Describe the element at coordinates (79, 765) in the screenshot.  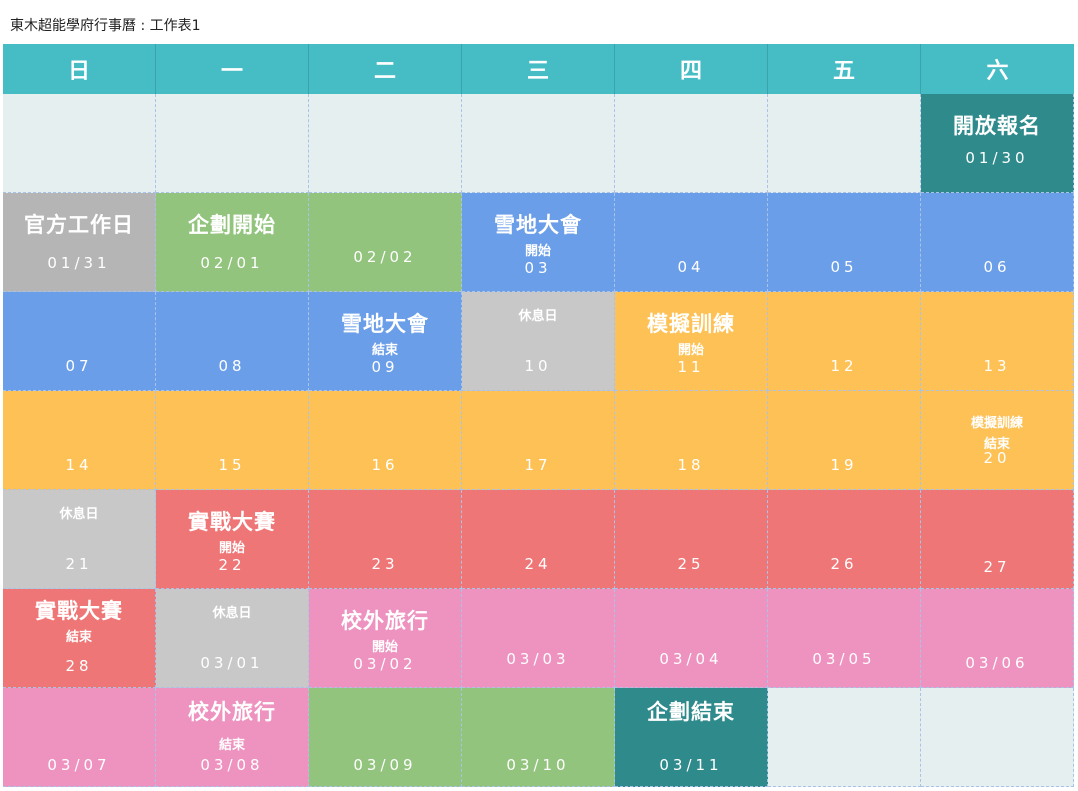
I see `cell-date: 03/07` at that location.